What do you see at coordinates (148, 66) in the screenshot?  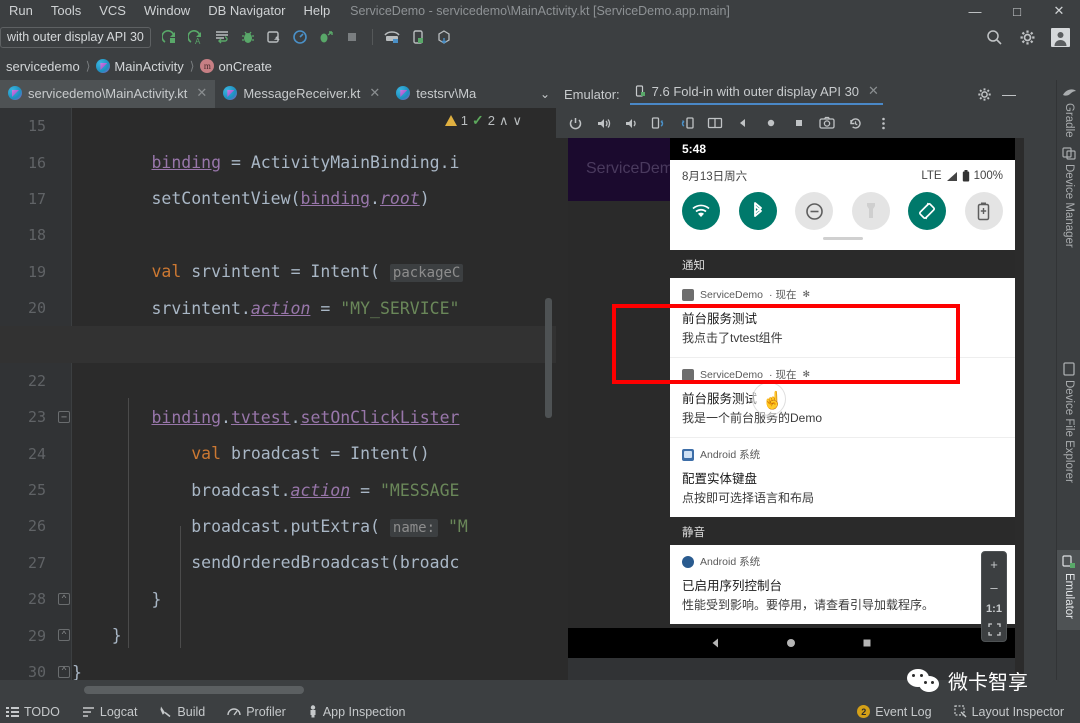 I see `breadcrumb-item-class: MainActivity` at bounding box center [148, 66].